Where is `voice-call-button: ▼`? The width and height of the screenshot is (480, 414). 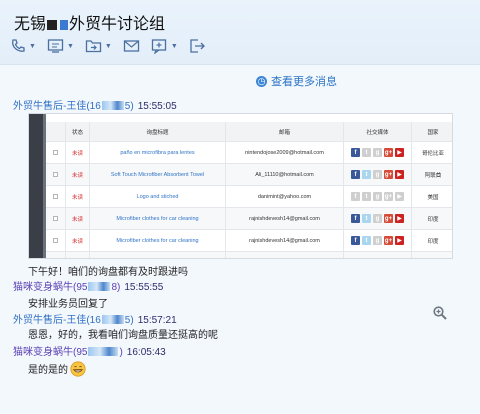
voice-call-button: ▼ is located at coordinates (23, 46).